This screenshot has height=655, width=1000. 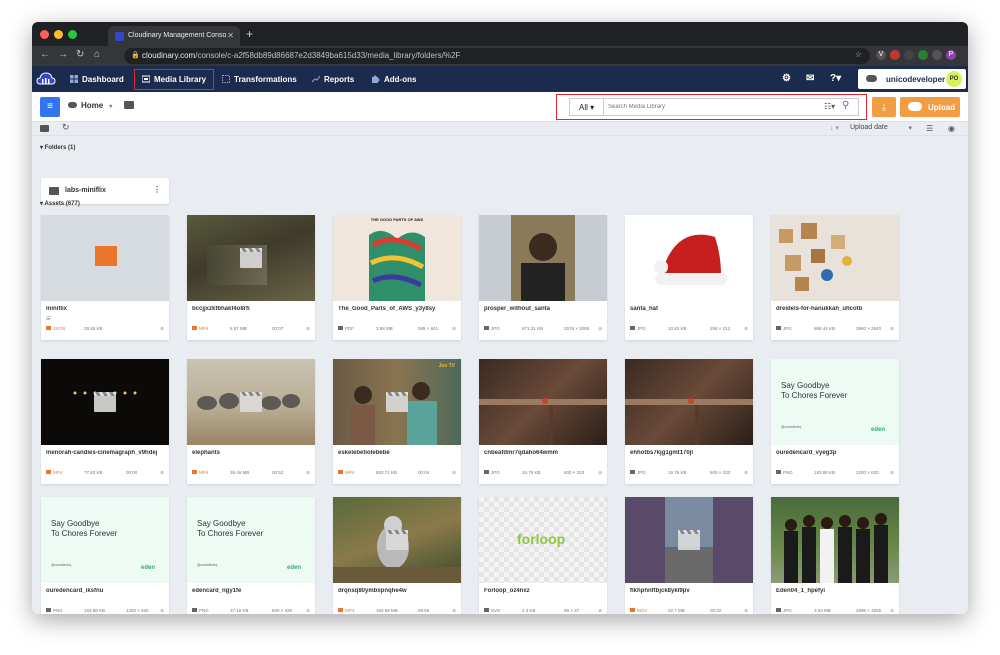 What do you see at coordinates (834, 128) in the screenshot?
I see `sort-direction-icon: ↓ ▾` at bounding box center [834, 128].